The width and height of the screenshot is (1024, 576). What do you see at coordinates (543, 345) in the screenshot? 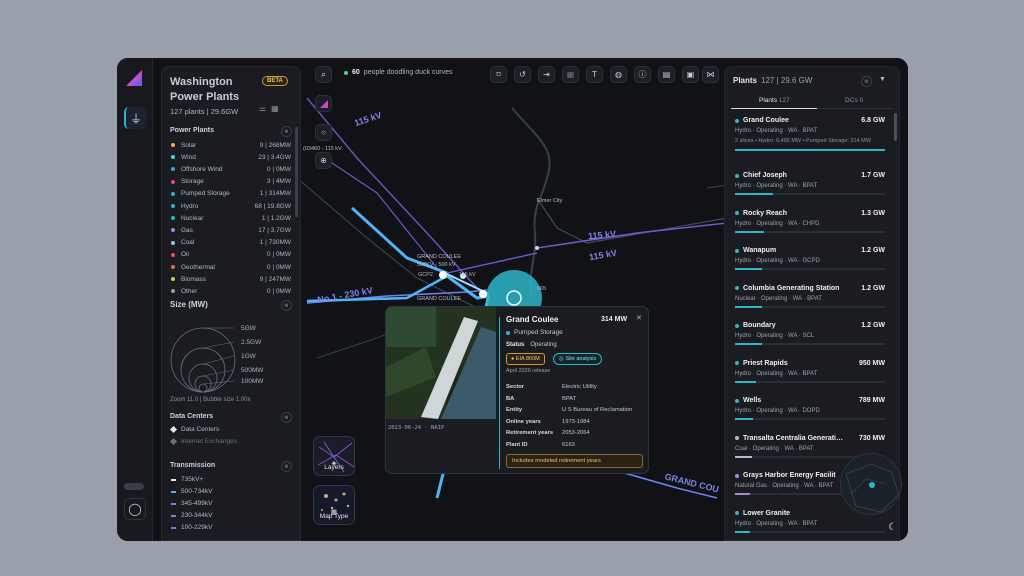
I see `status-value: Operating` at bounding box center [543, 345].